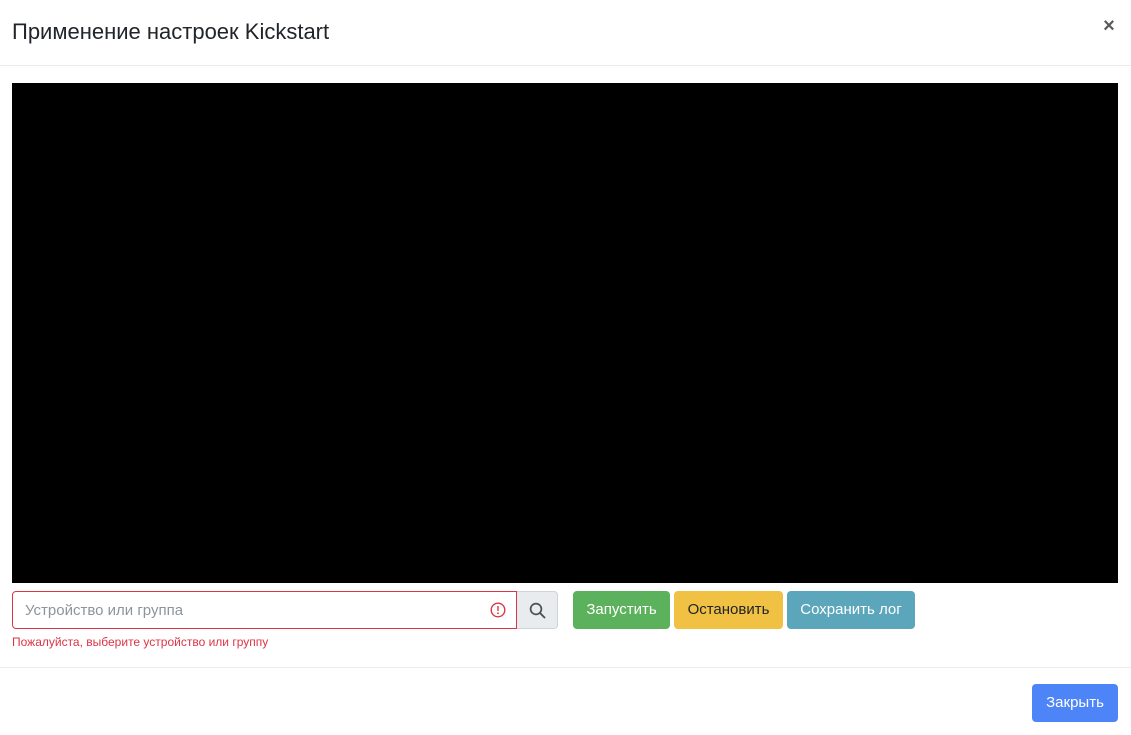 The image size is (1131, 735). I want to click on close-button: Закрыть, so click(1075, 703).